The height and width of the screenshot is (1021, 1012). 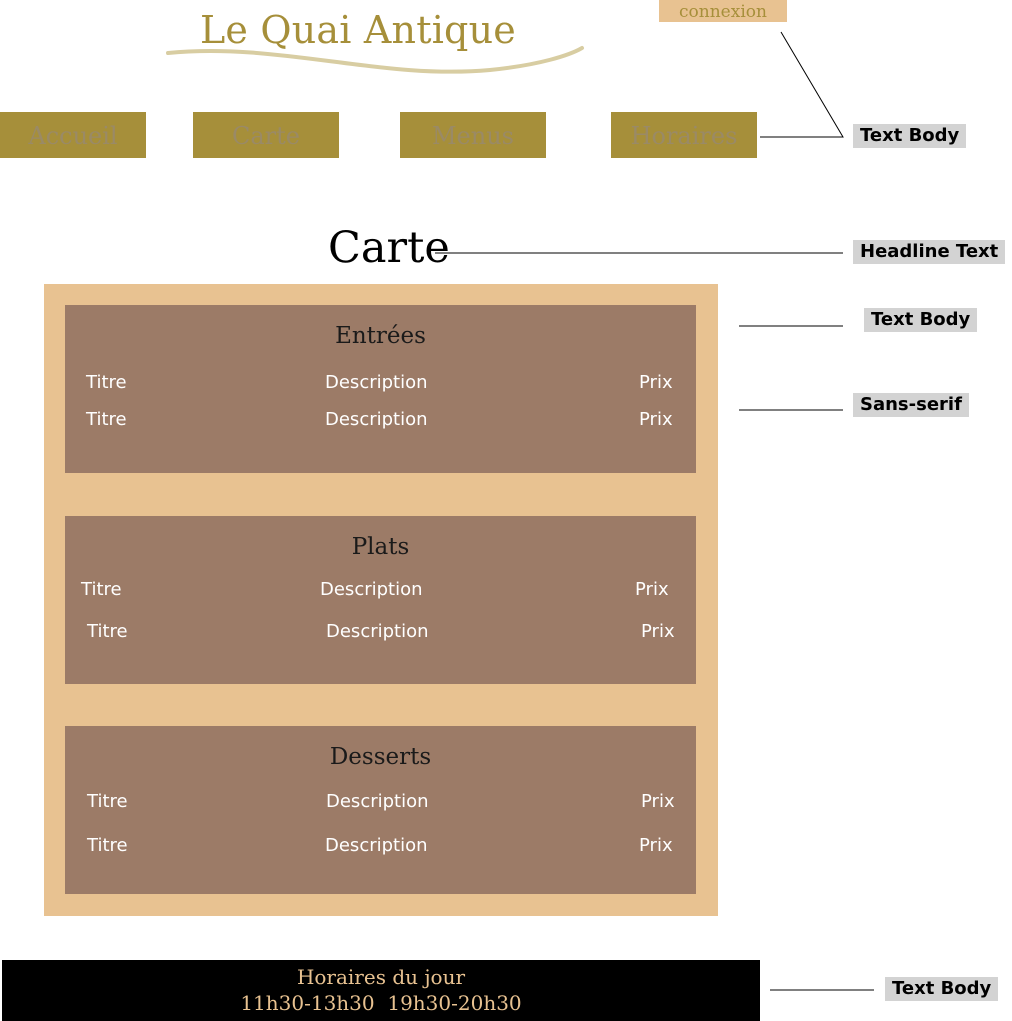 I want to click on annotation-label-footer-font: Text Body, so click(x=942, y=989).